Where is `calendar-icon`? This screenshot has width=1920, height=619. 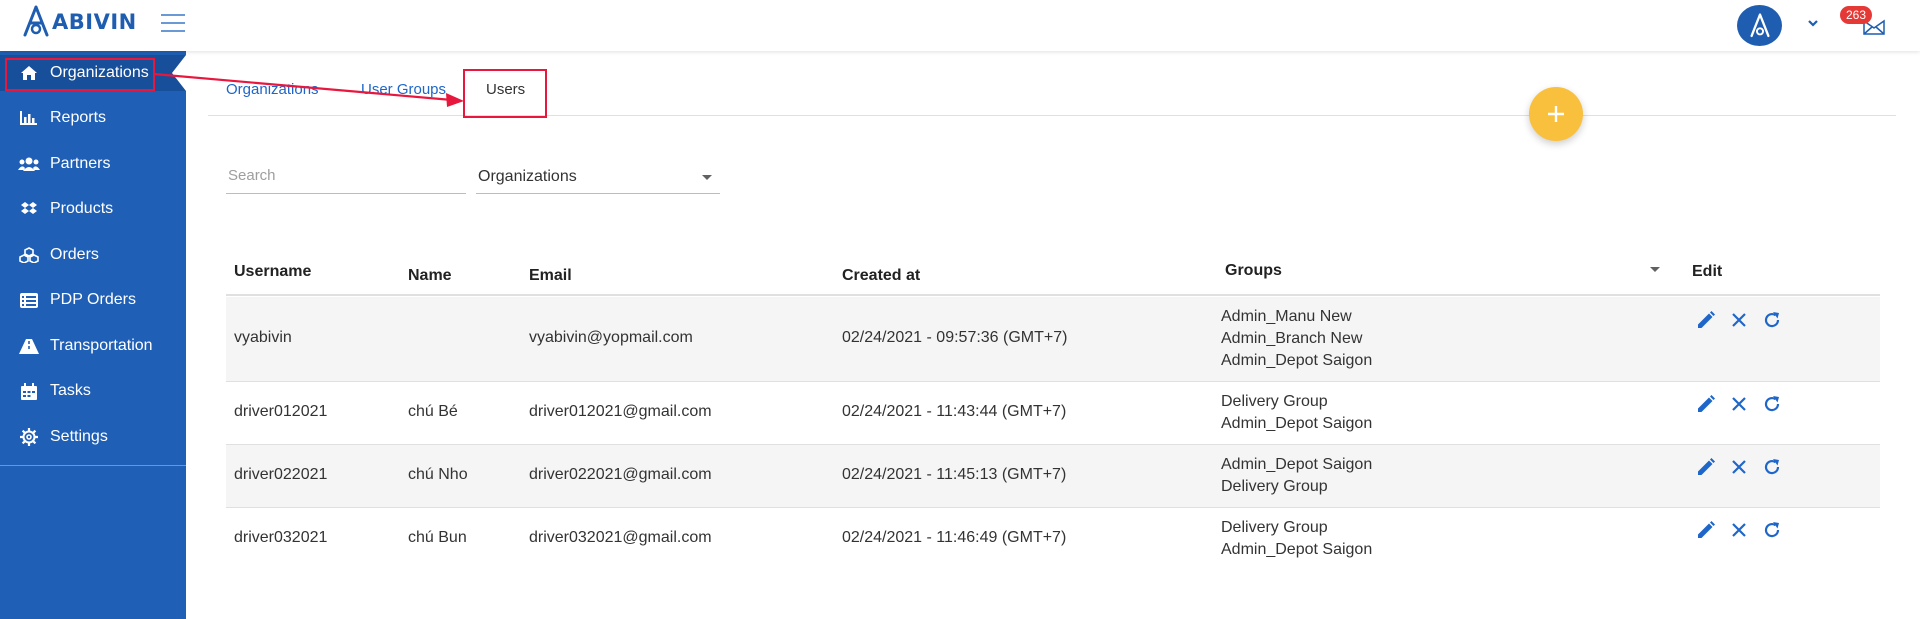
calendar-icon is located at coordinates (29, 391).